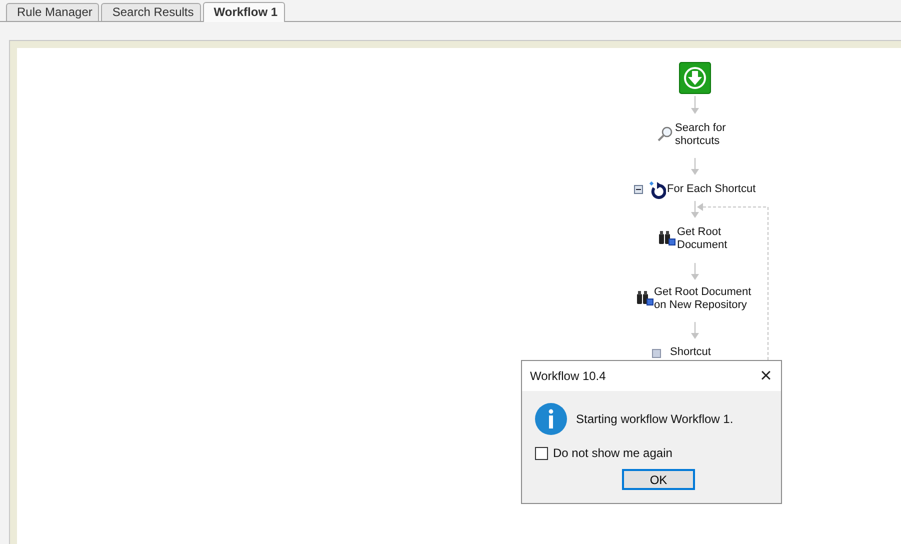 The image size is (901, 544). Describe the element at coordinates (638, 189) in the screenshot. I see `collapse-icon` at that location.